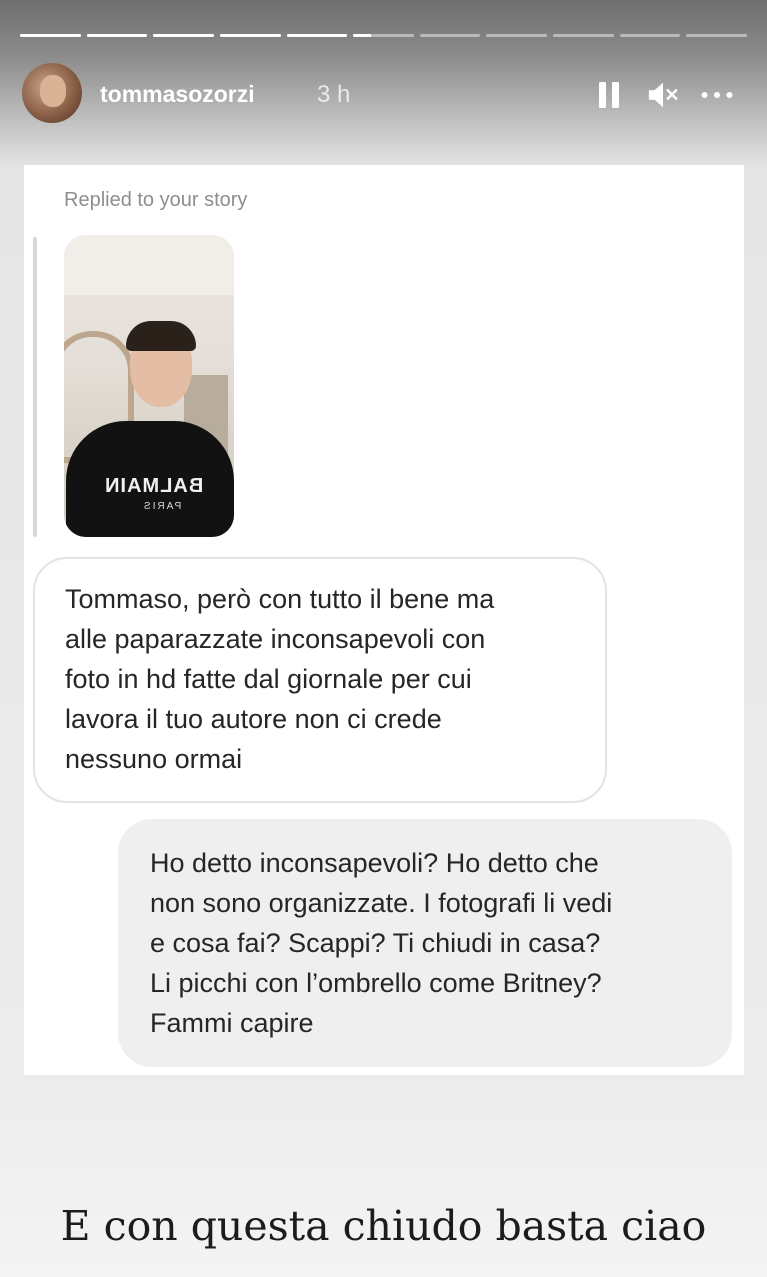 This screenshot has width=767, height=1277. Describe the element at coordinates (334, 94) in the screenshot. I see `post-time: 3 h` at that location.